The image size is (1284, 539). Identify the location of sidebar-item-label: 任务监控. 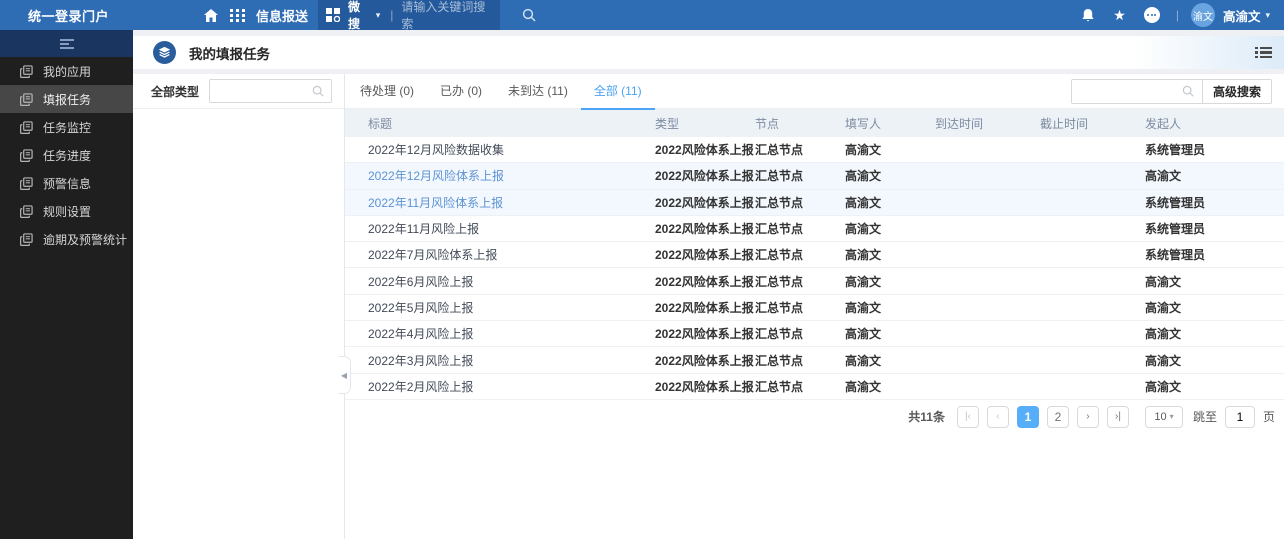
(67, 127).